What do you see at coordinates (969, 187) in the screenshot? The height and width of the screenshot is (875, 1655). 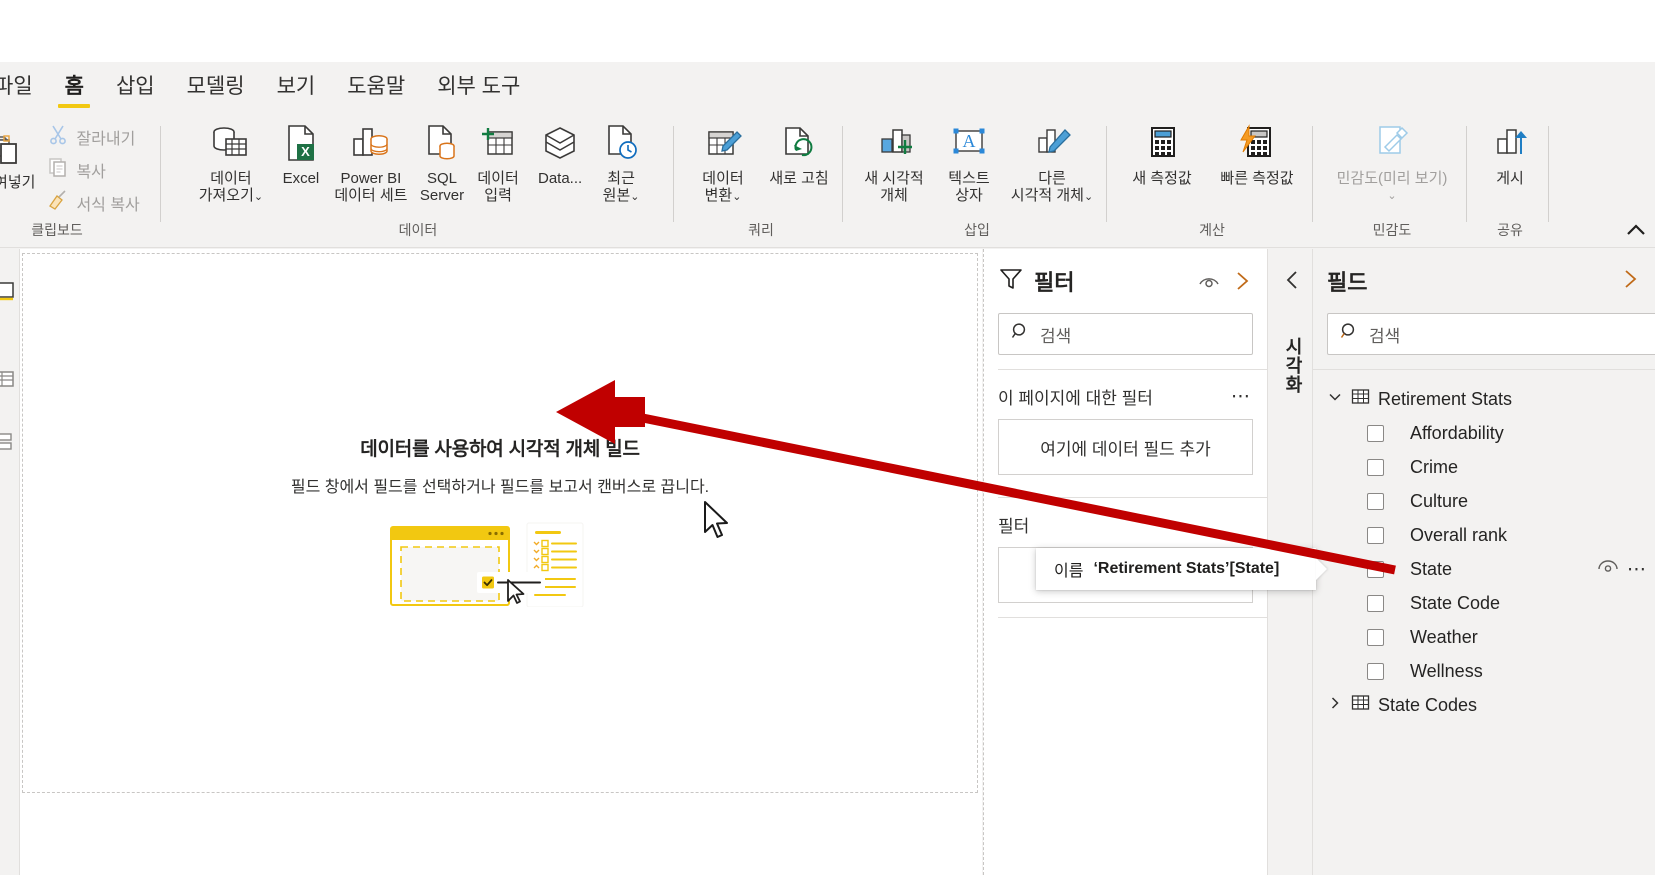 I see `ribbon-button-label: 텍스트 상자` at bounding box center [969, 187].